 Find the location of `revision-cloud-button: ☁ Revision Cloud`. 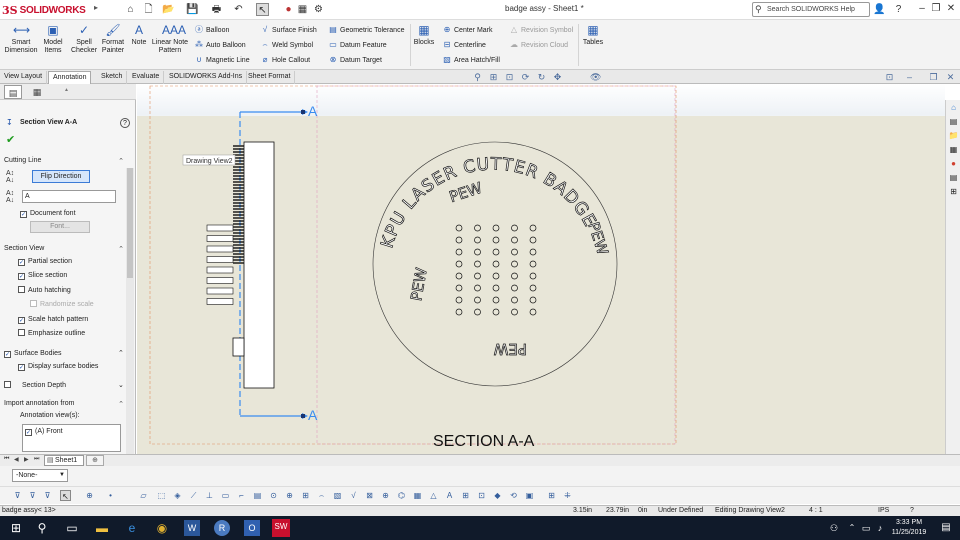

revision-cloud-button: ☁ Revision Cloud is located at coordinates (538, 45).